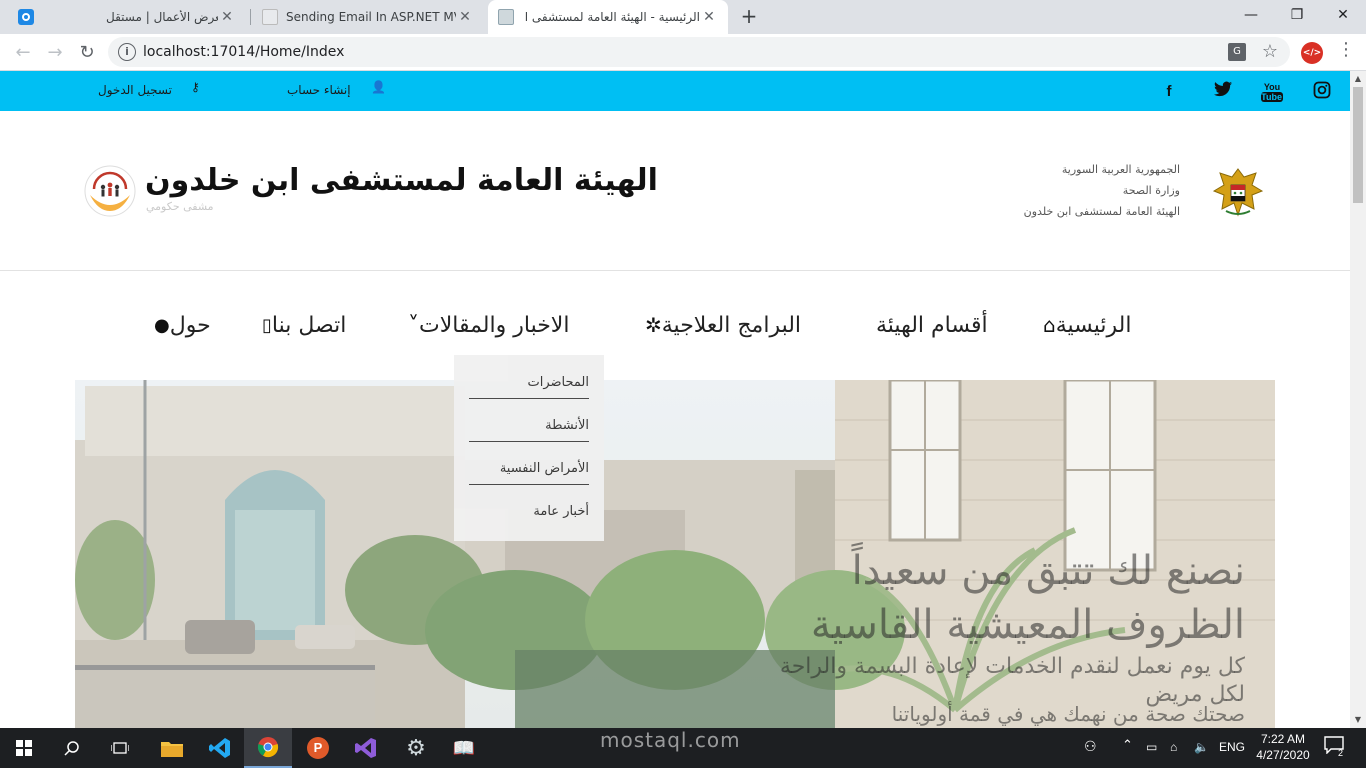  I want to click on vscode-icon, so click(220, 748).